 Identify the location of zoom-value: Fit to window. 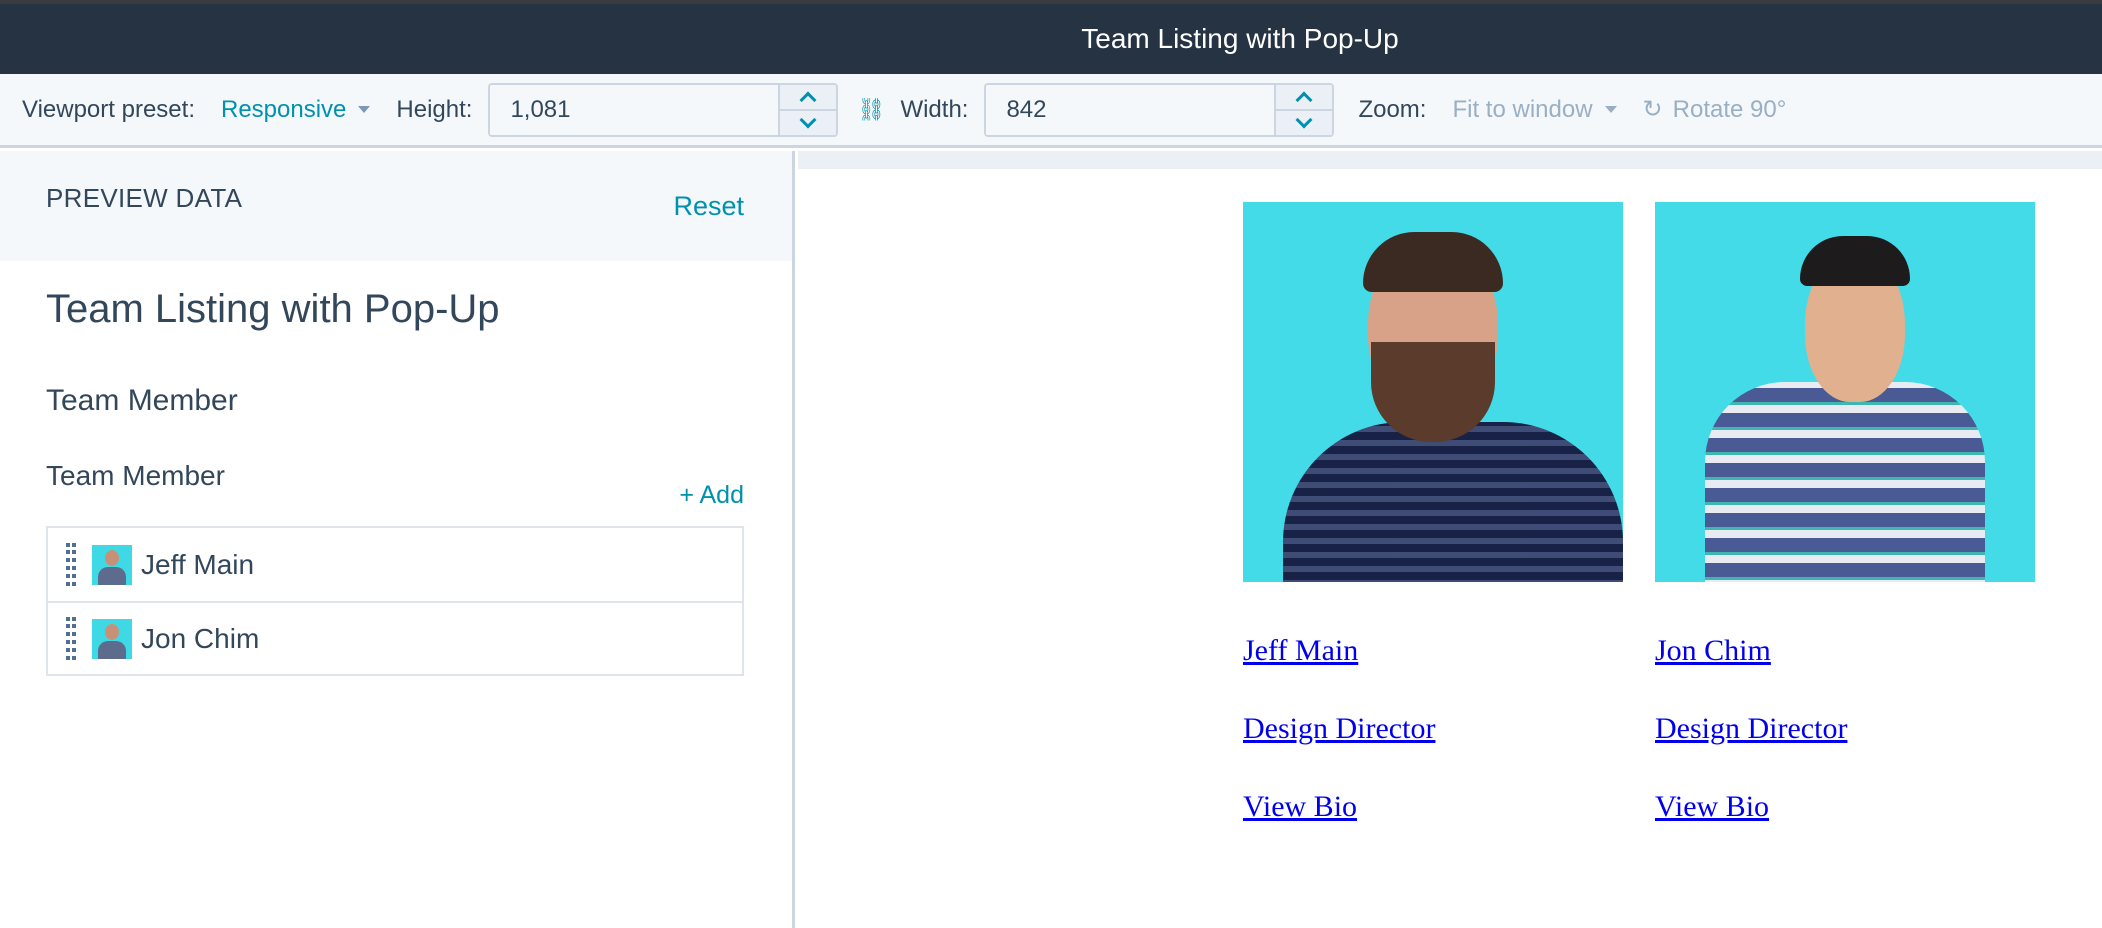
(1522, 109).